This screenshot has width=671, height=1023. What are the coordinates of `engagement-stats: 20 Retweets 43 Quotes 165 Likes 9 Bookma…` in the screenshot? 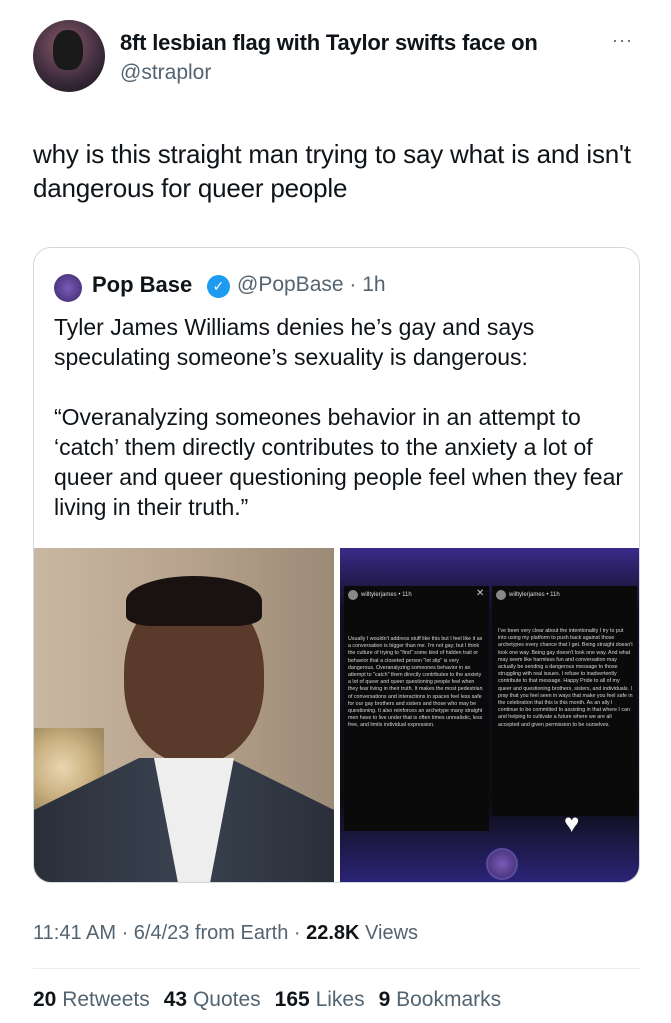 It's located at (267, 1000).